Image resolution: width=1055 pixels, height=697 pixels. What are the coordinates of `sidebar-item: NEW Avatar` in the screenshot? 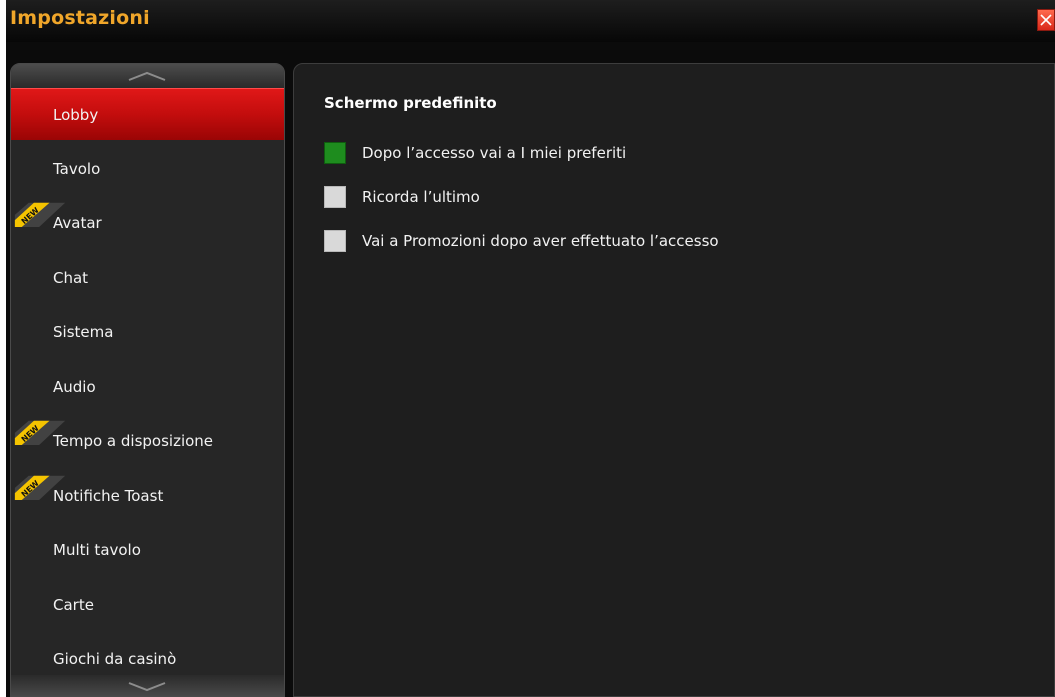 It's located at (147, 223).